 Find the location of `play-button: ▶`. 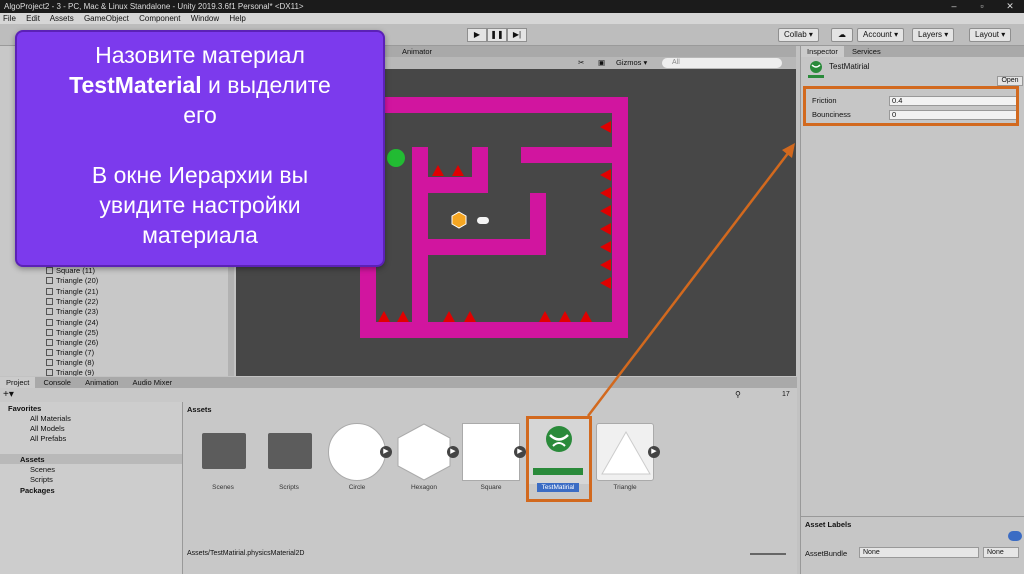

play-button: ▶ is located at coordinates (477, 35).